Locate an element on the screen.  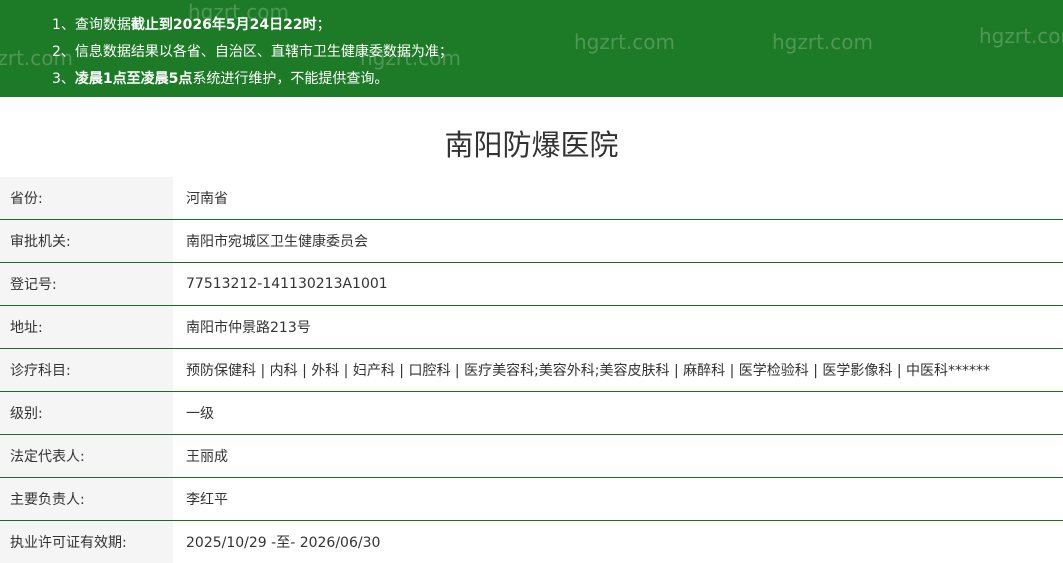
row-label: 级别: is located at coordinates (86, 413).